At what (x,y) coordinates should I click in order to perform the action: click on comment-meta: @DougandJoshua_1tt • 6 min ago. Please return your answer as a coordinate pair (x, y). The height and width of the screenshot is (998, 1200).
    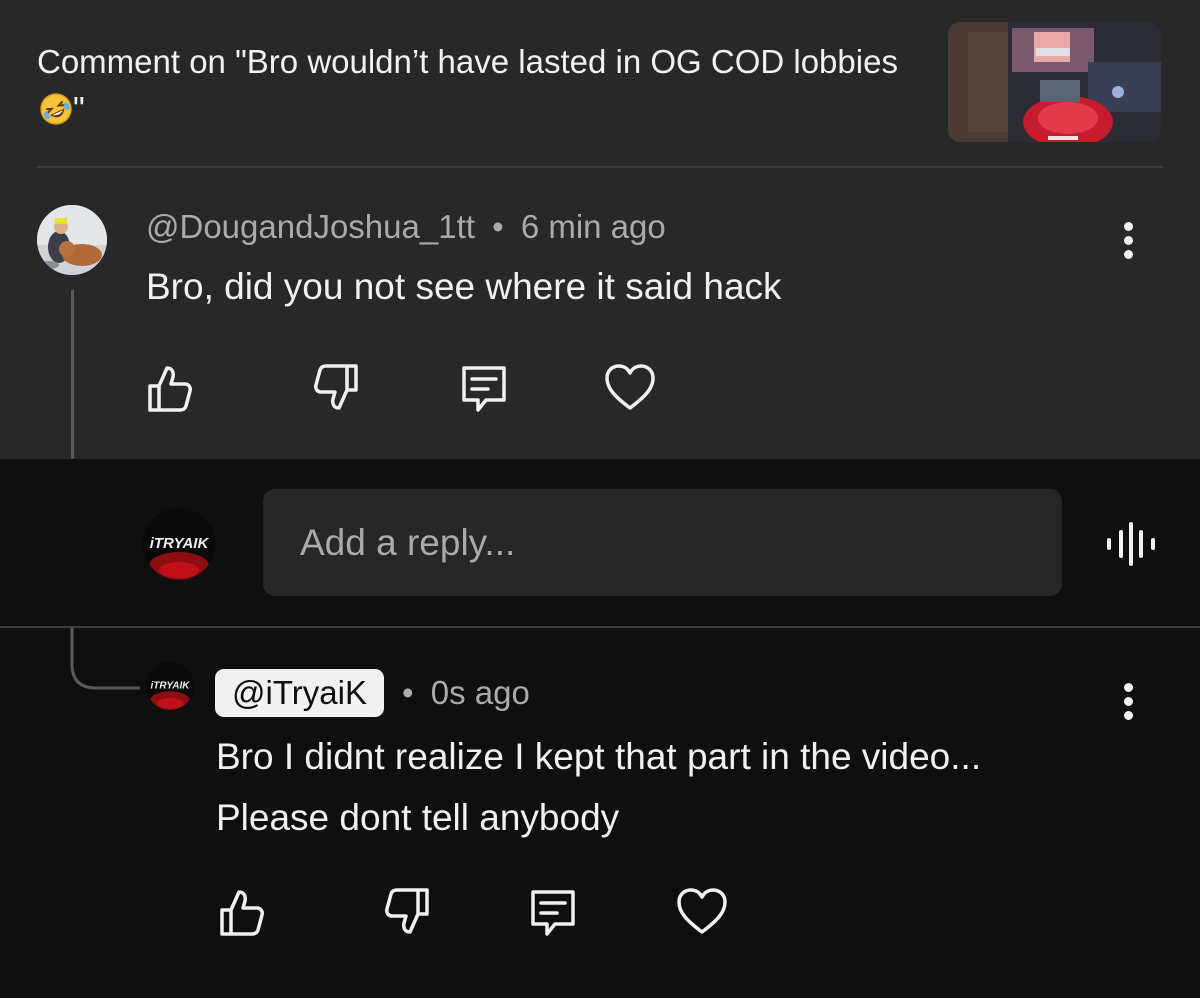
    Looking at the image, I should click on (406, 227).